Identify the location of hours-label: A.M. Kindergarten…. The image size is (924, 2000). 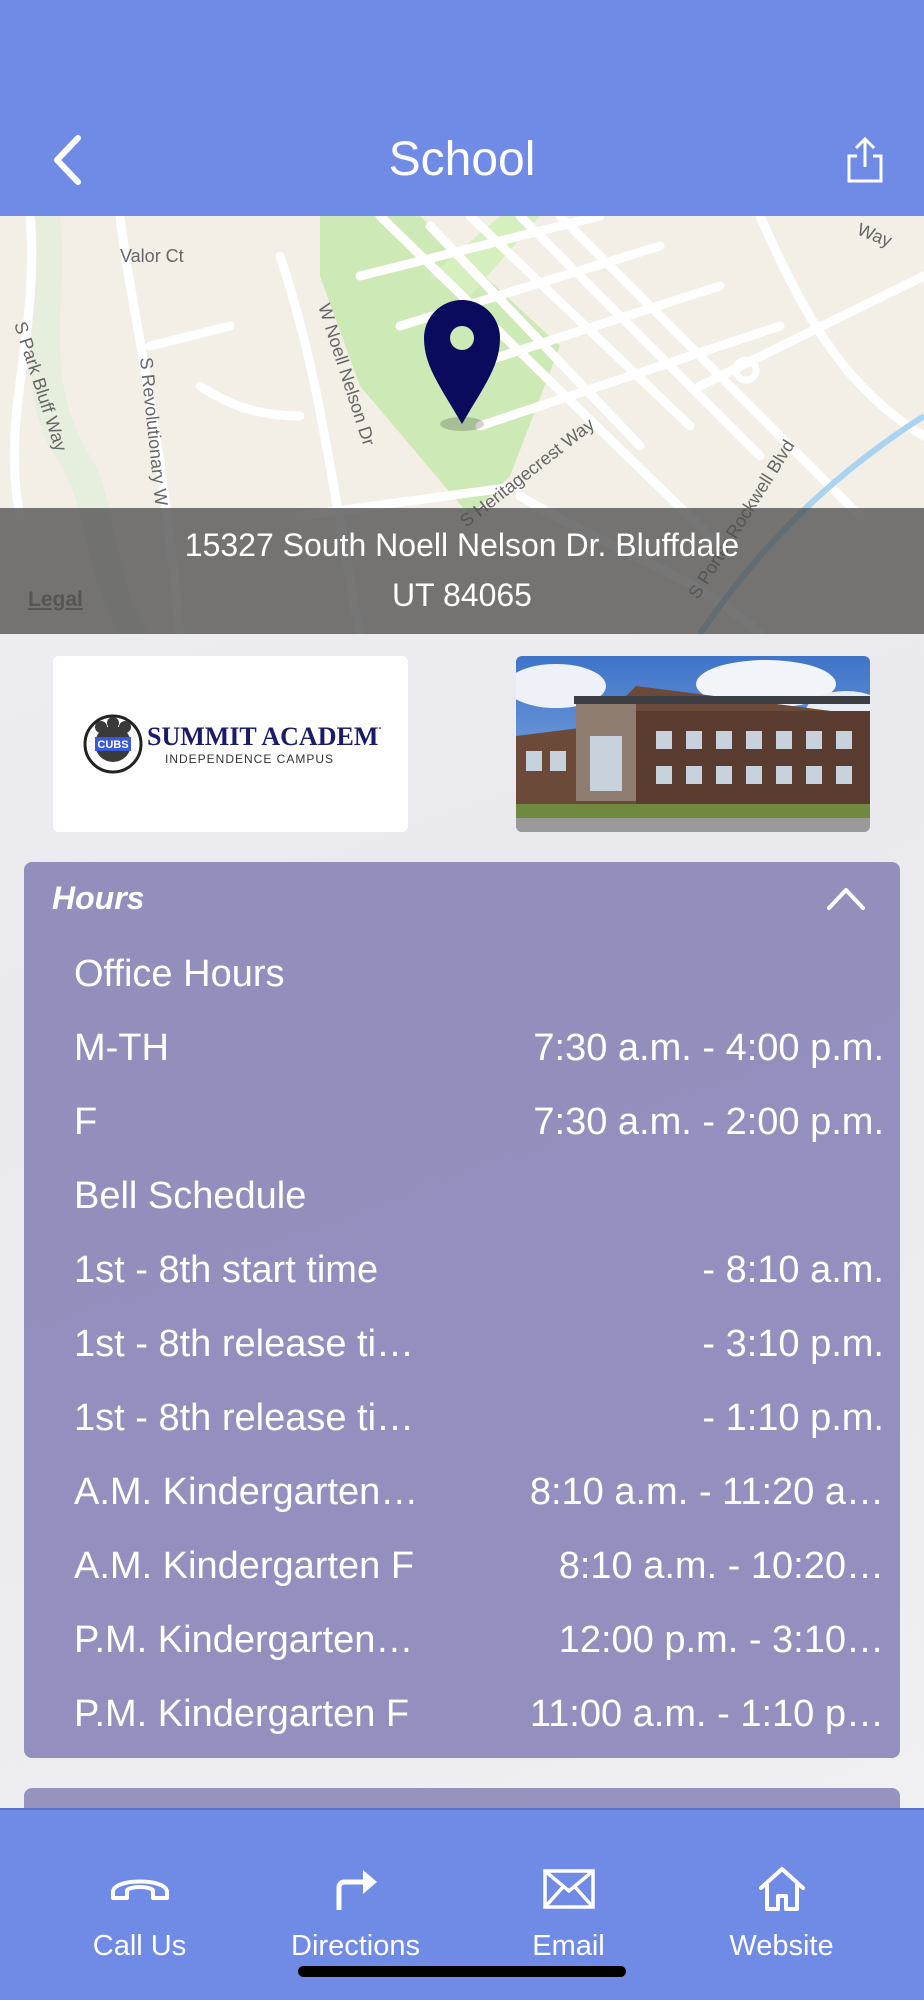
(246, 1492).